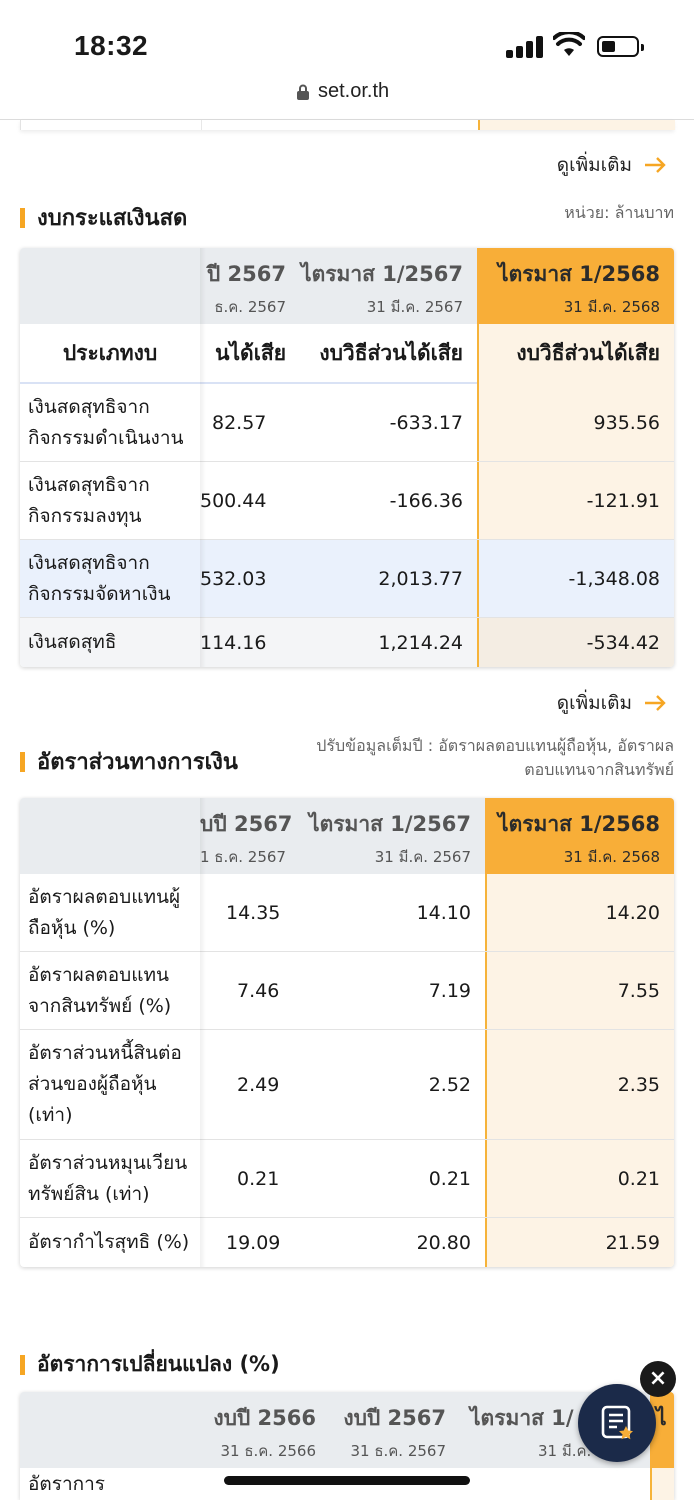  I want to click on row-label: อัตราส่วนหมุนเวียน ทรัพย์สิน (เท่า), so click(108, 1178).